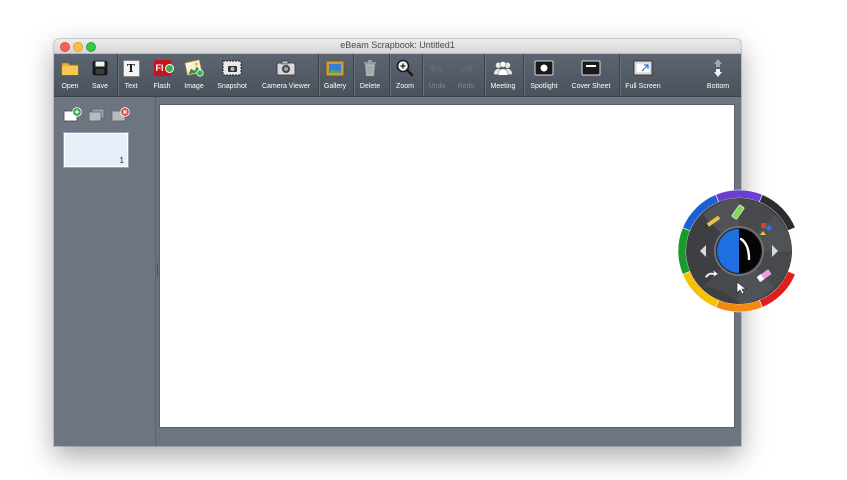 Image resolution: width=847 pixels, height=480 pixels. What do you see at coordinates (96, 150) in the screenshot?
I see `page-thumbnail: 1` at bounding box center [96, 150].